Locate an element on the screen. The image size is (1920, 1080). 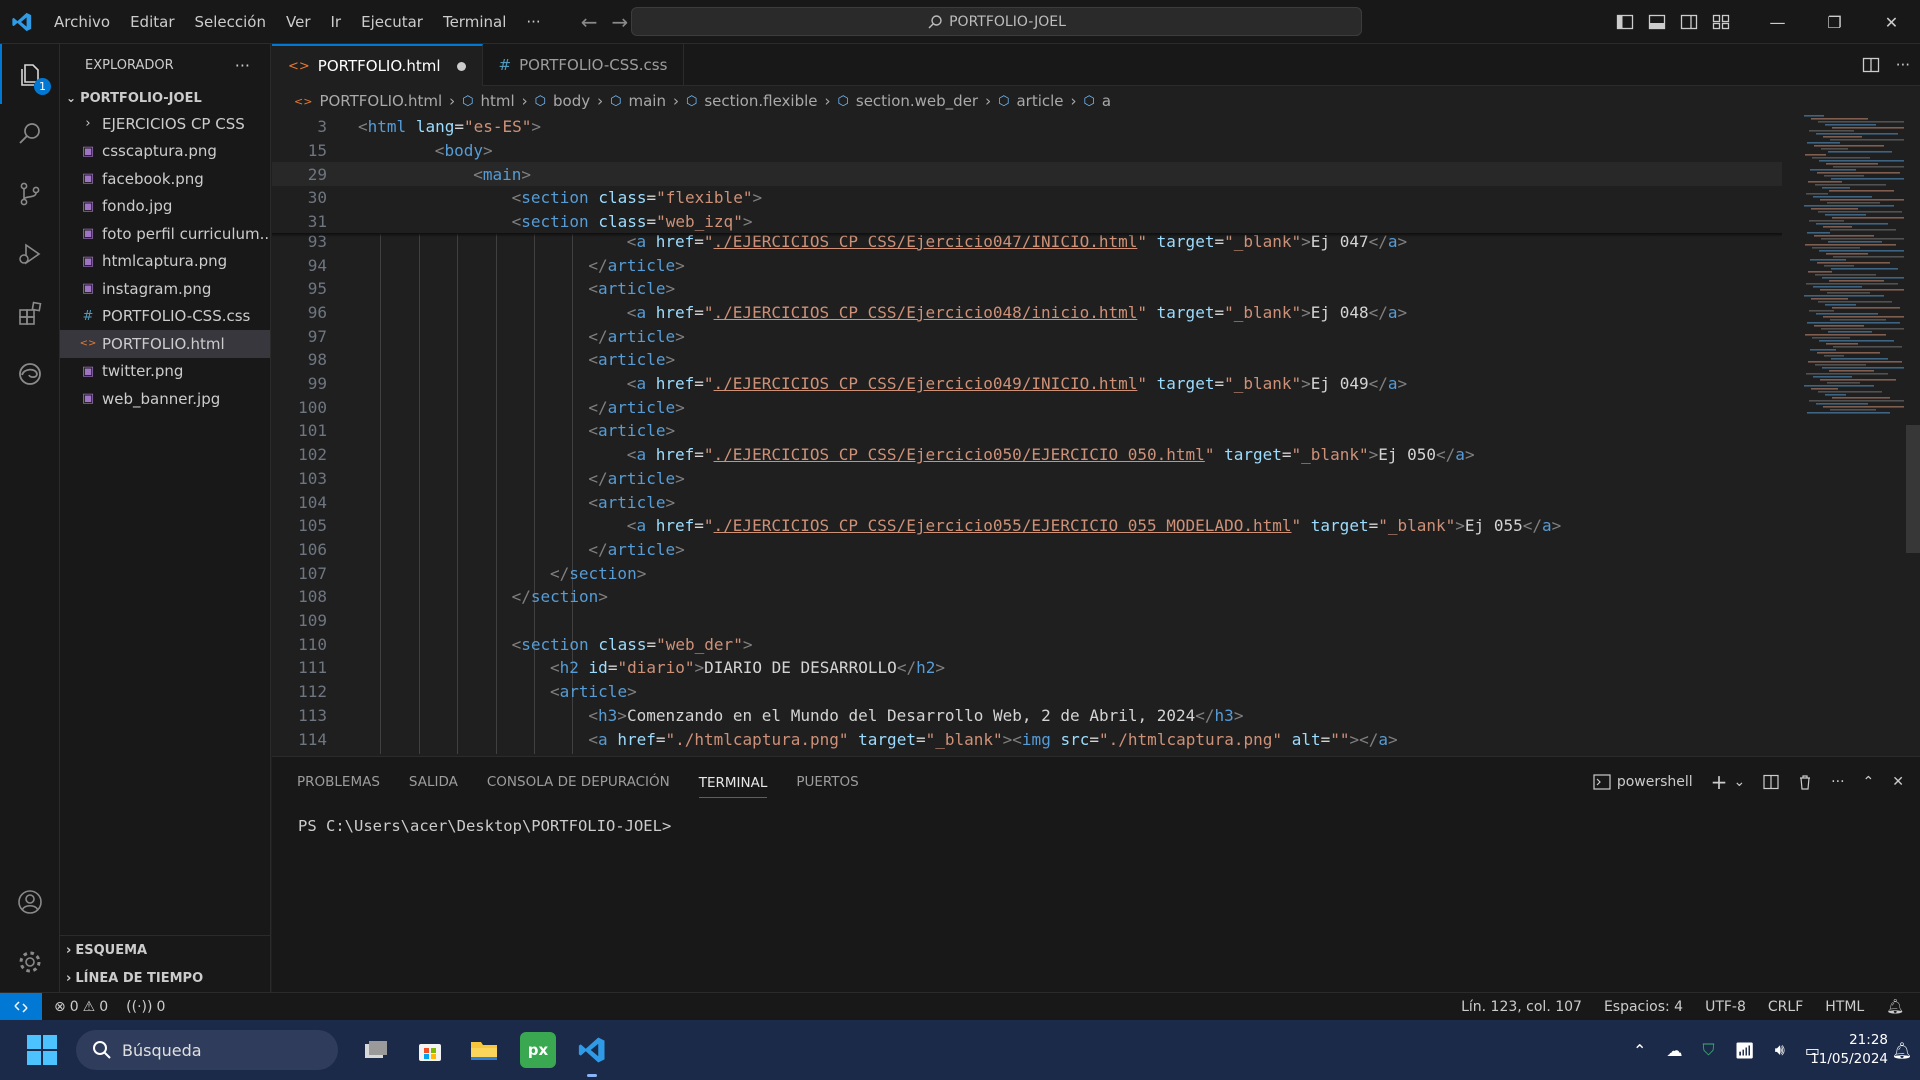
minimize-icon: — is located at coordinates (1777, 22).